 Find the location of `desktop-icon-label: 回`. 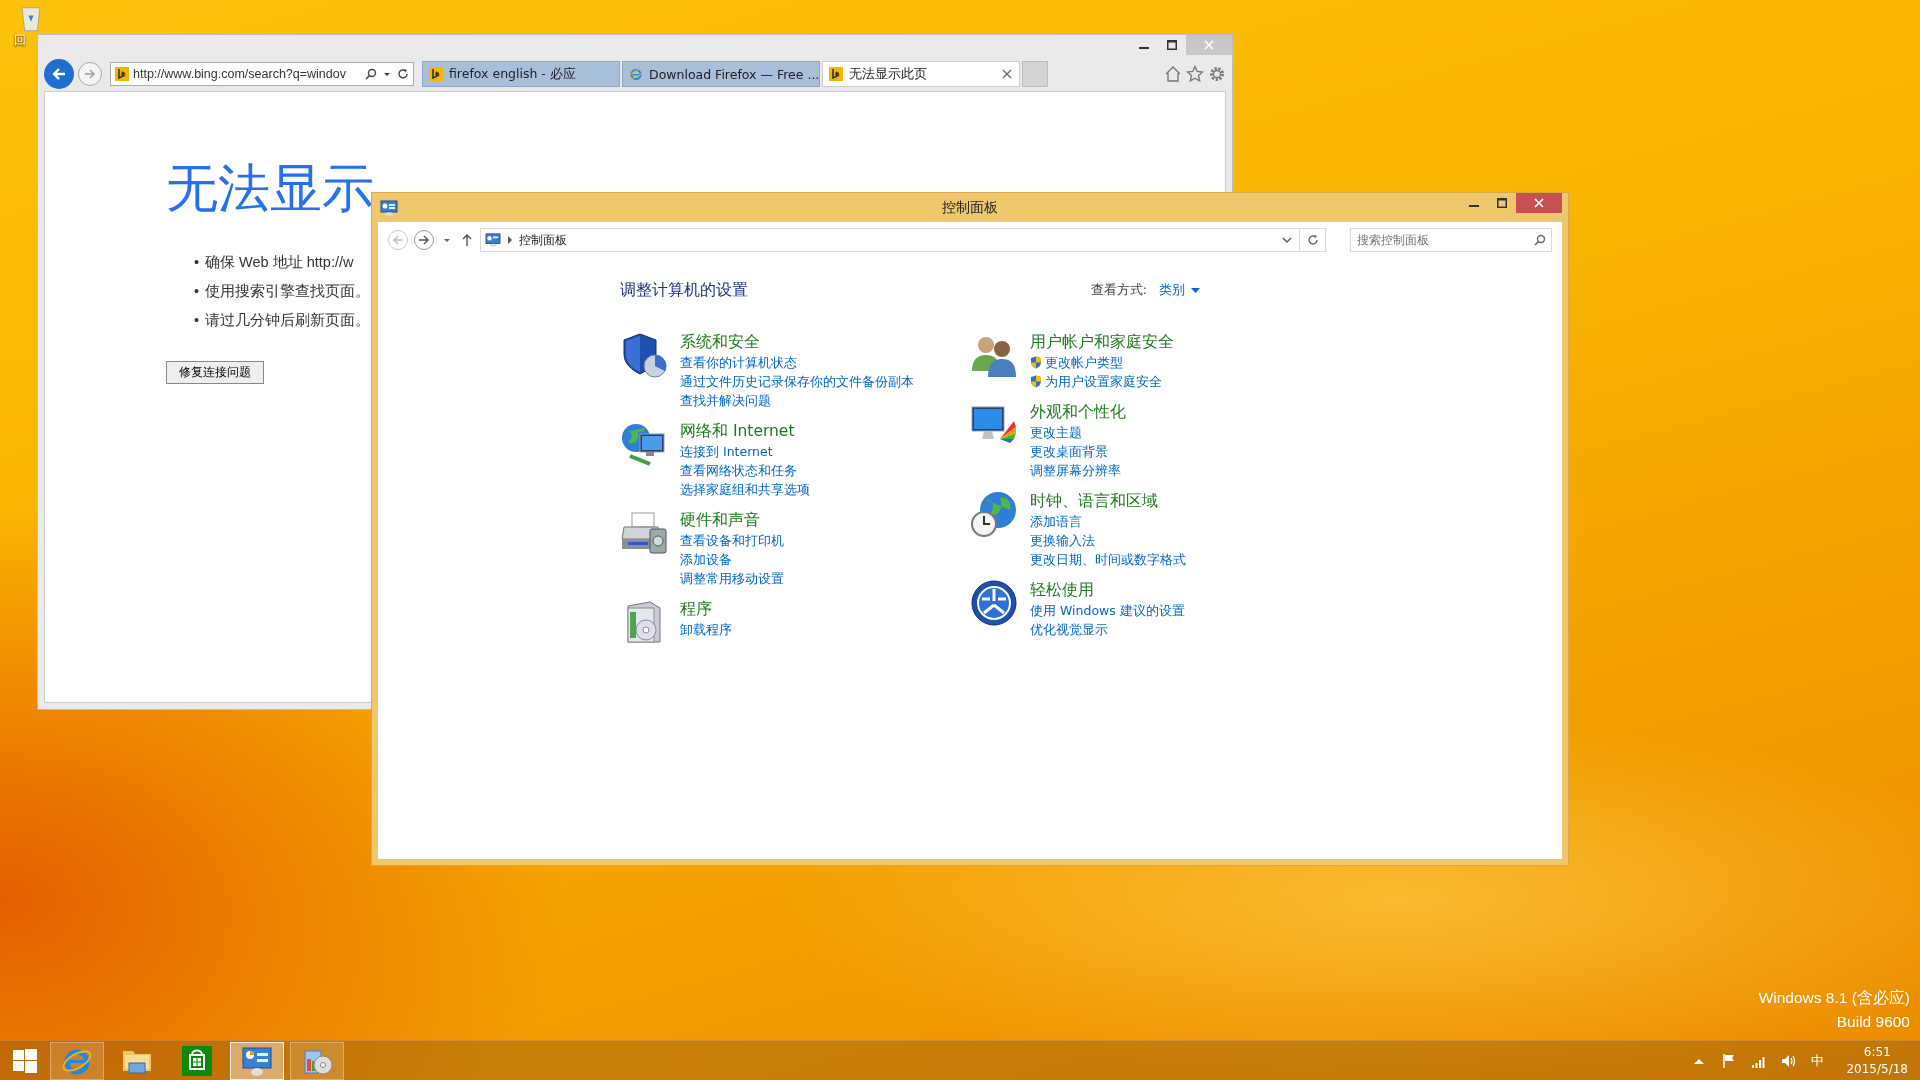

desktop-icon-label: 回 is located at coordinates (20, 40).